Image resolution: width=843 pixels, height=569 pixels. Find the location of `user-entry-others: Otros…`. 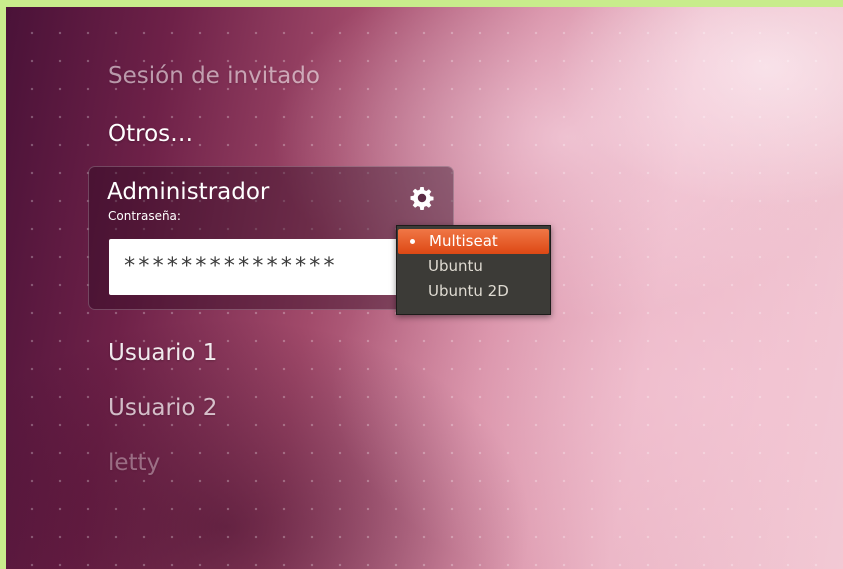

user-entry-others: Otros… is located at coordinates (150, 134).